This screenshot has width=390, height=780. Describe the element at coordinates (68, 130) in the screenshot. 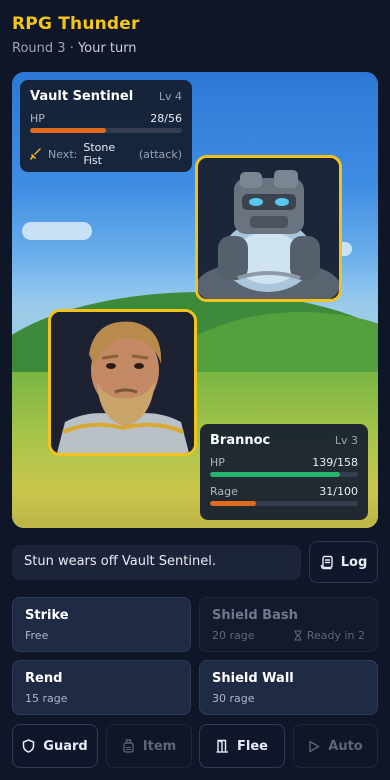

I see `enemy-hp-fill` at that location.